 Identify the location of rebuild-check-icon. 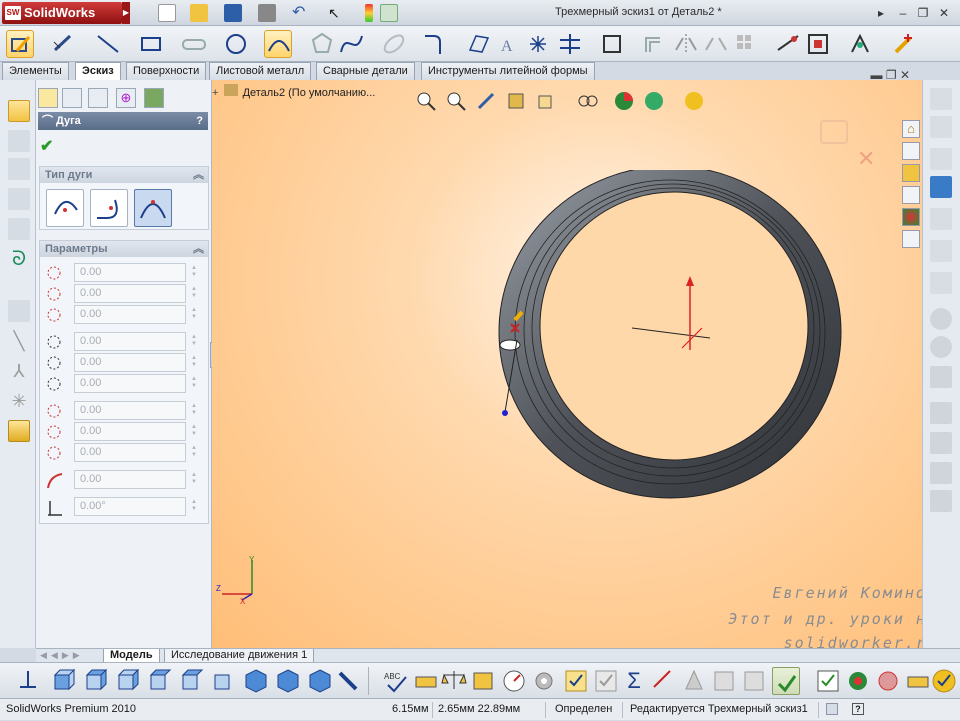
(918, 681).